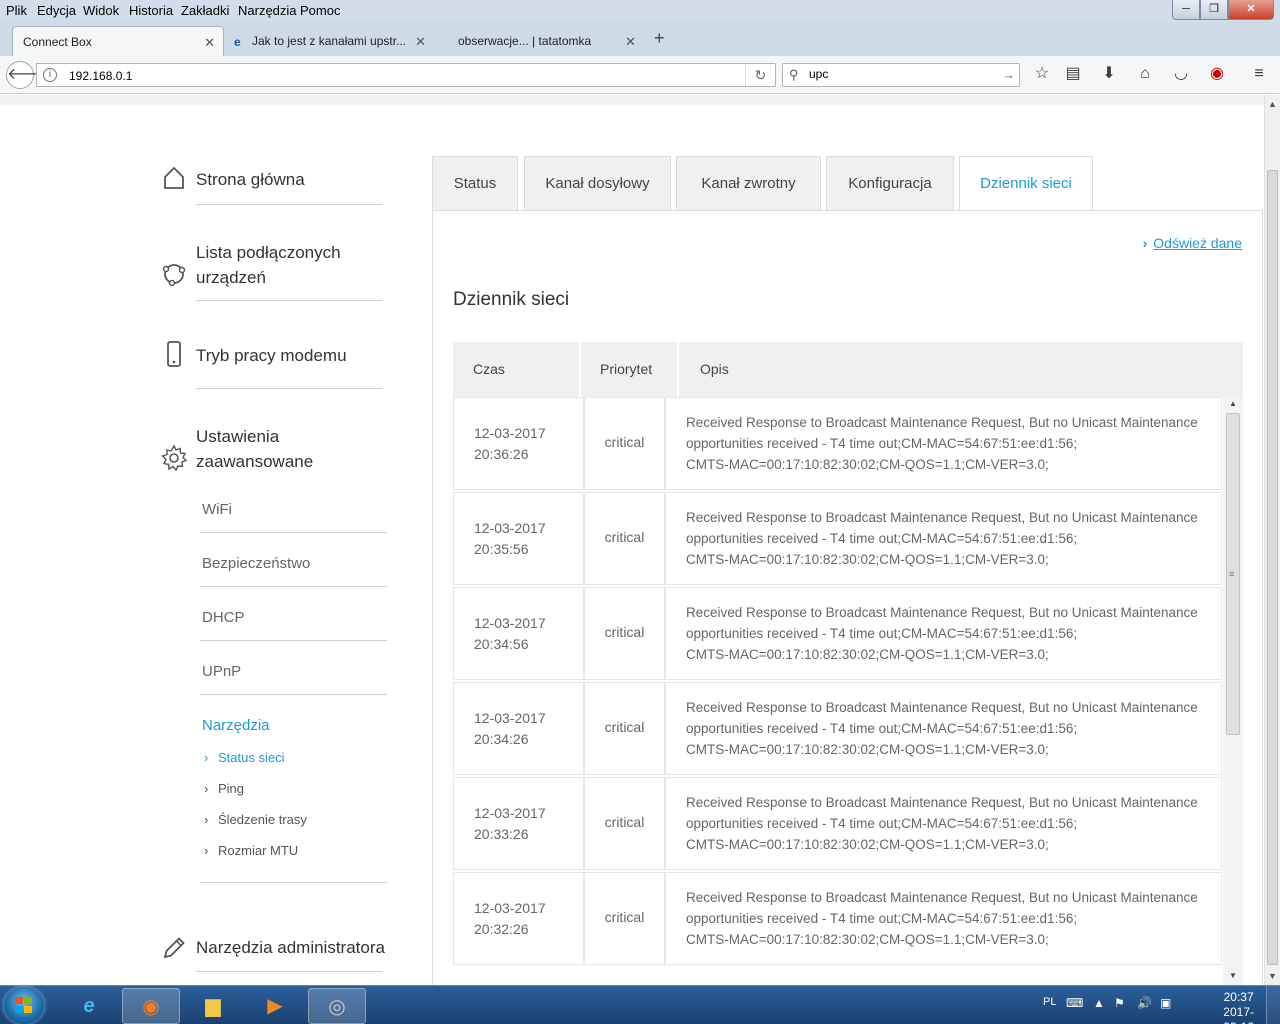  What do you see at coordinates (236, 725) in the screenshot?
I see `sidebar-sub-tools: Narzędzia` at bounding box center [236, 725].